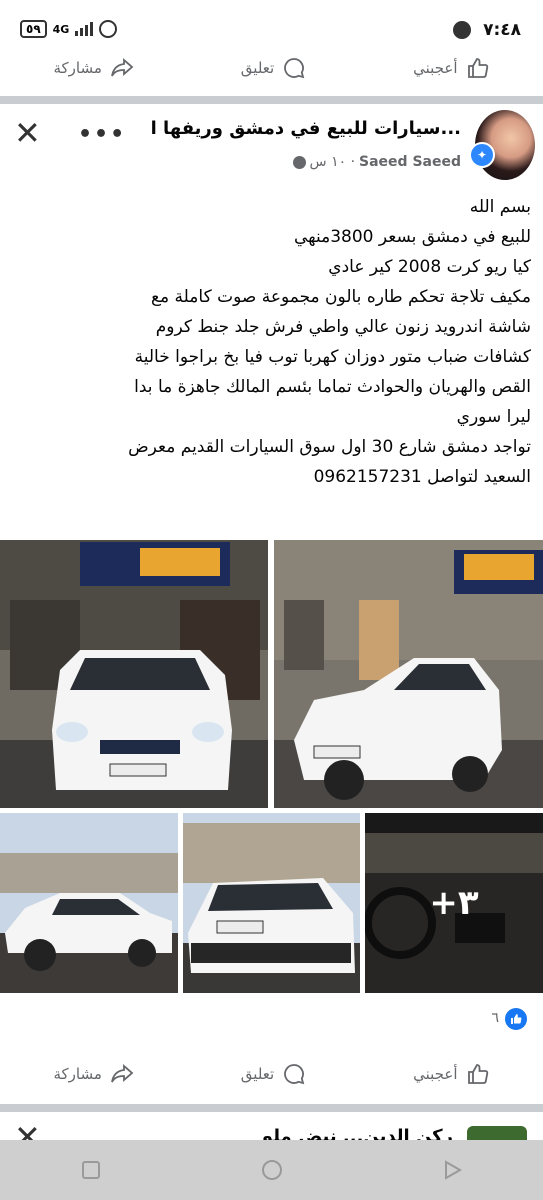 This screenshot has width=543, height=1200. I want to click on home-icon, so click(272, 1170).